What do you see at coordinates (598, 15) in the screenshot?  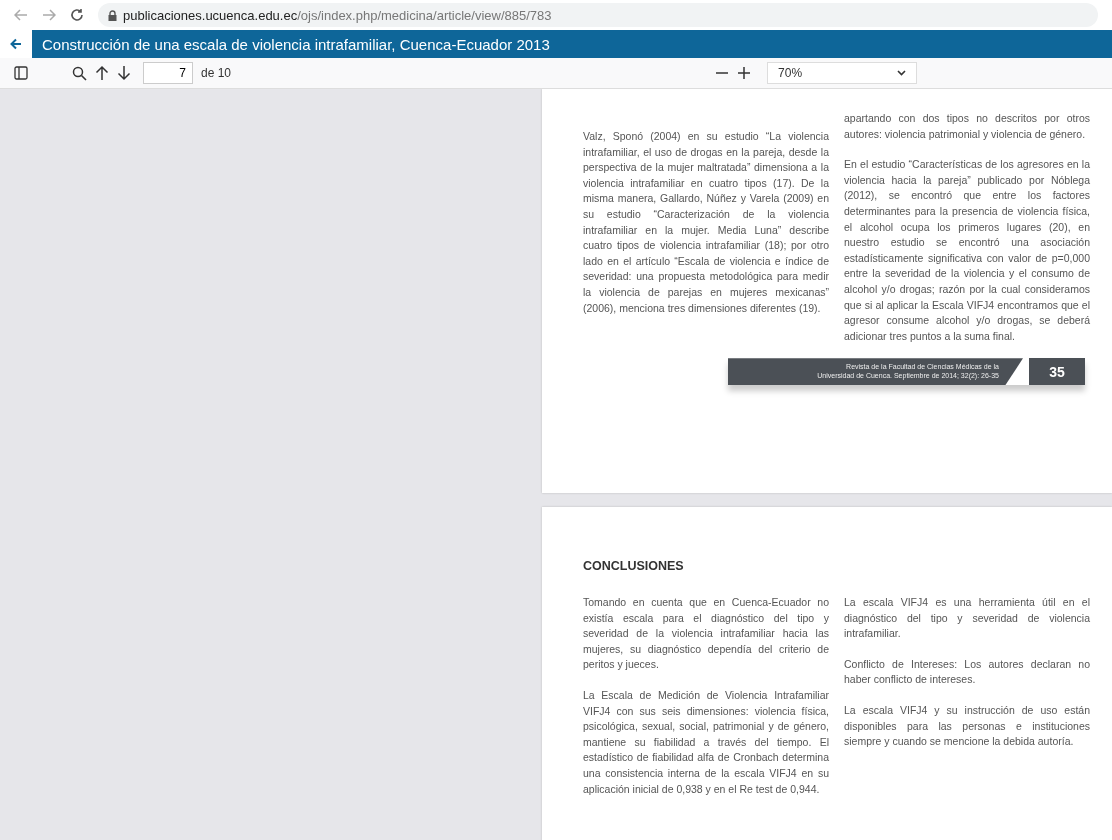 I see `address-bar: publicaciones.ucuenca.edu.ec/ojs/index.php/medicina/article/view/885/783` at bounding box center [598, 15].